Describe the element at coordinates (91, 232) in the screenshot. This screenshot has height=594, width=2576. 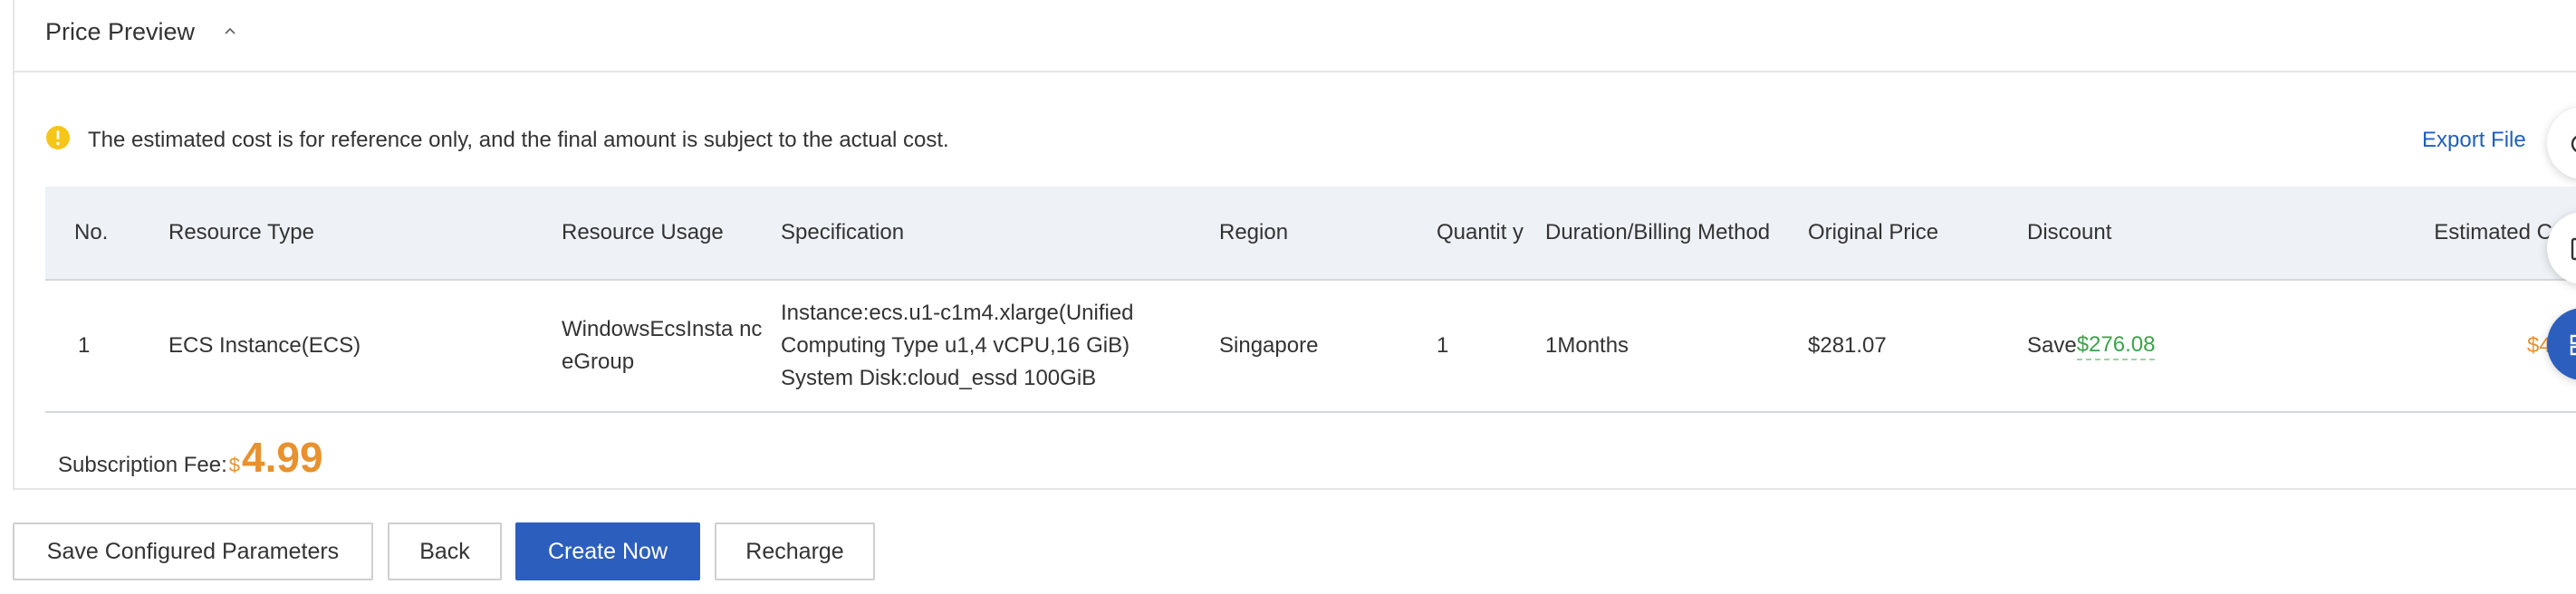
I see `header-no: No.` at that location.